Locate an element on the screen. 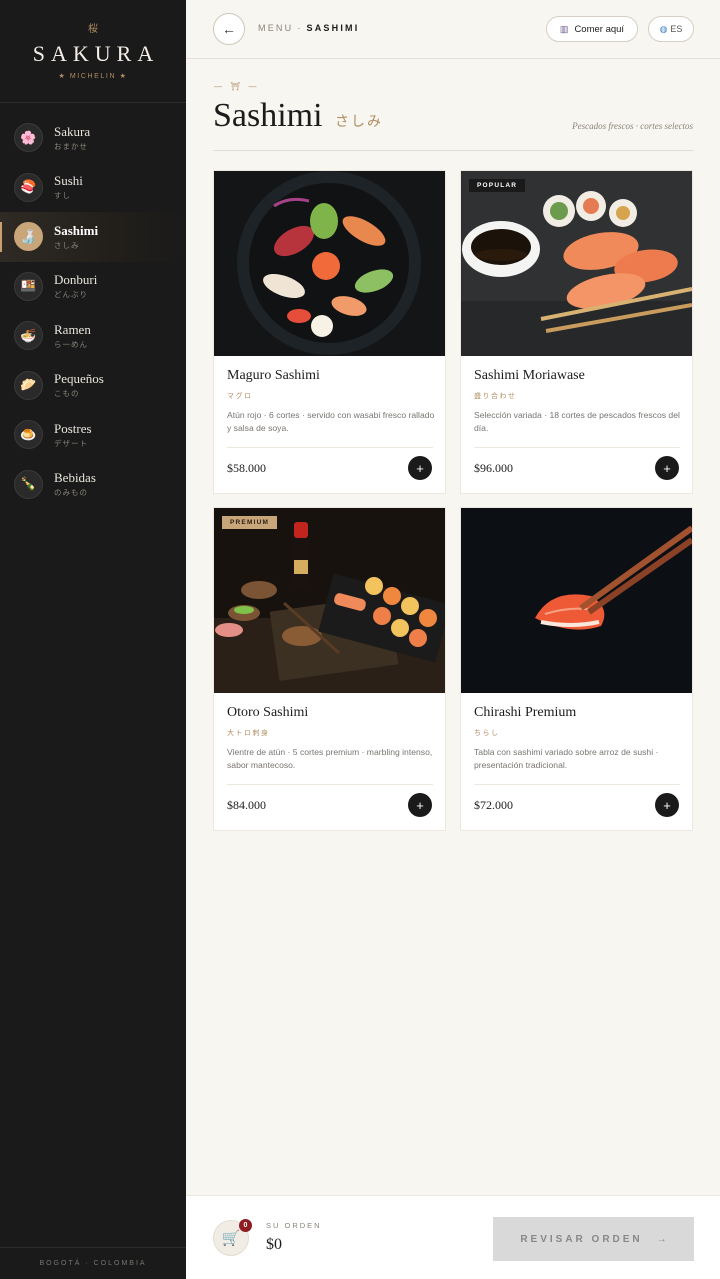 The width and height of the screenshot is (720, 1279). breadcrumb-menu: MENU is located at coordinates (275, 28).